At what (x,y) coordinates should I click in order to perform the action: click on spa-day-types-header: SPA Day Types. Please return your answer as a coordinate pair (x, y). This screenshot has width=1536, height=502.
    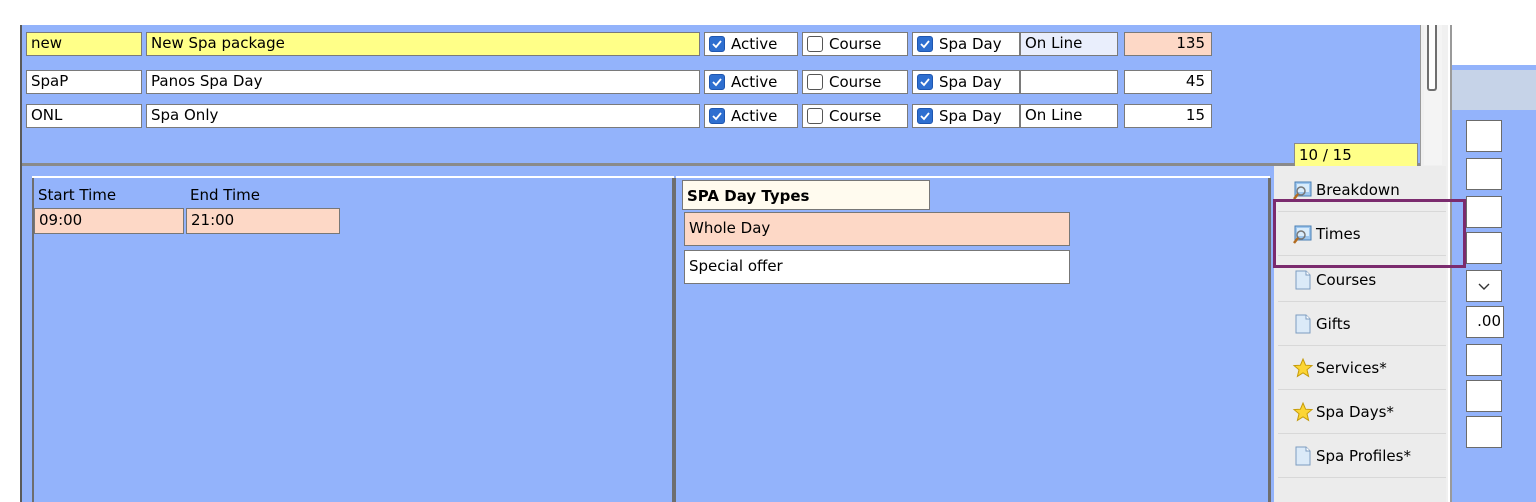
    Looking at the image, I should click on (806, 195).